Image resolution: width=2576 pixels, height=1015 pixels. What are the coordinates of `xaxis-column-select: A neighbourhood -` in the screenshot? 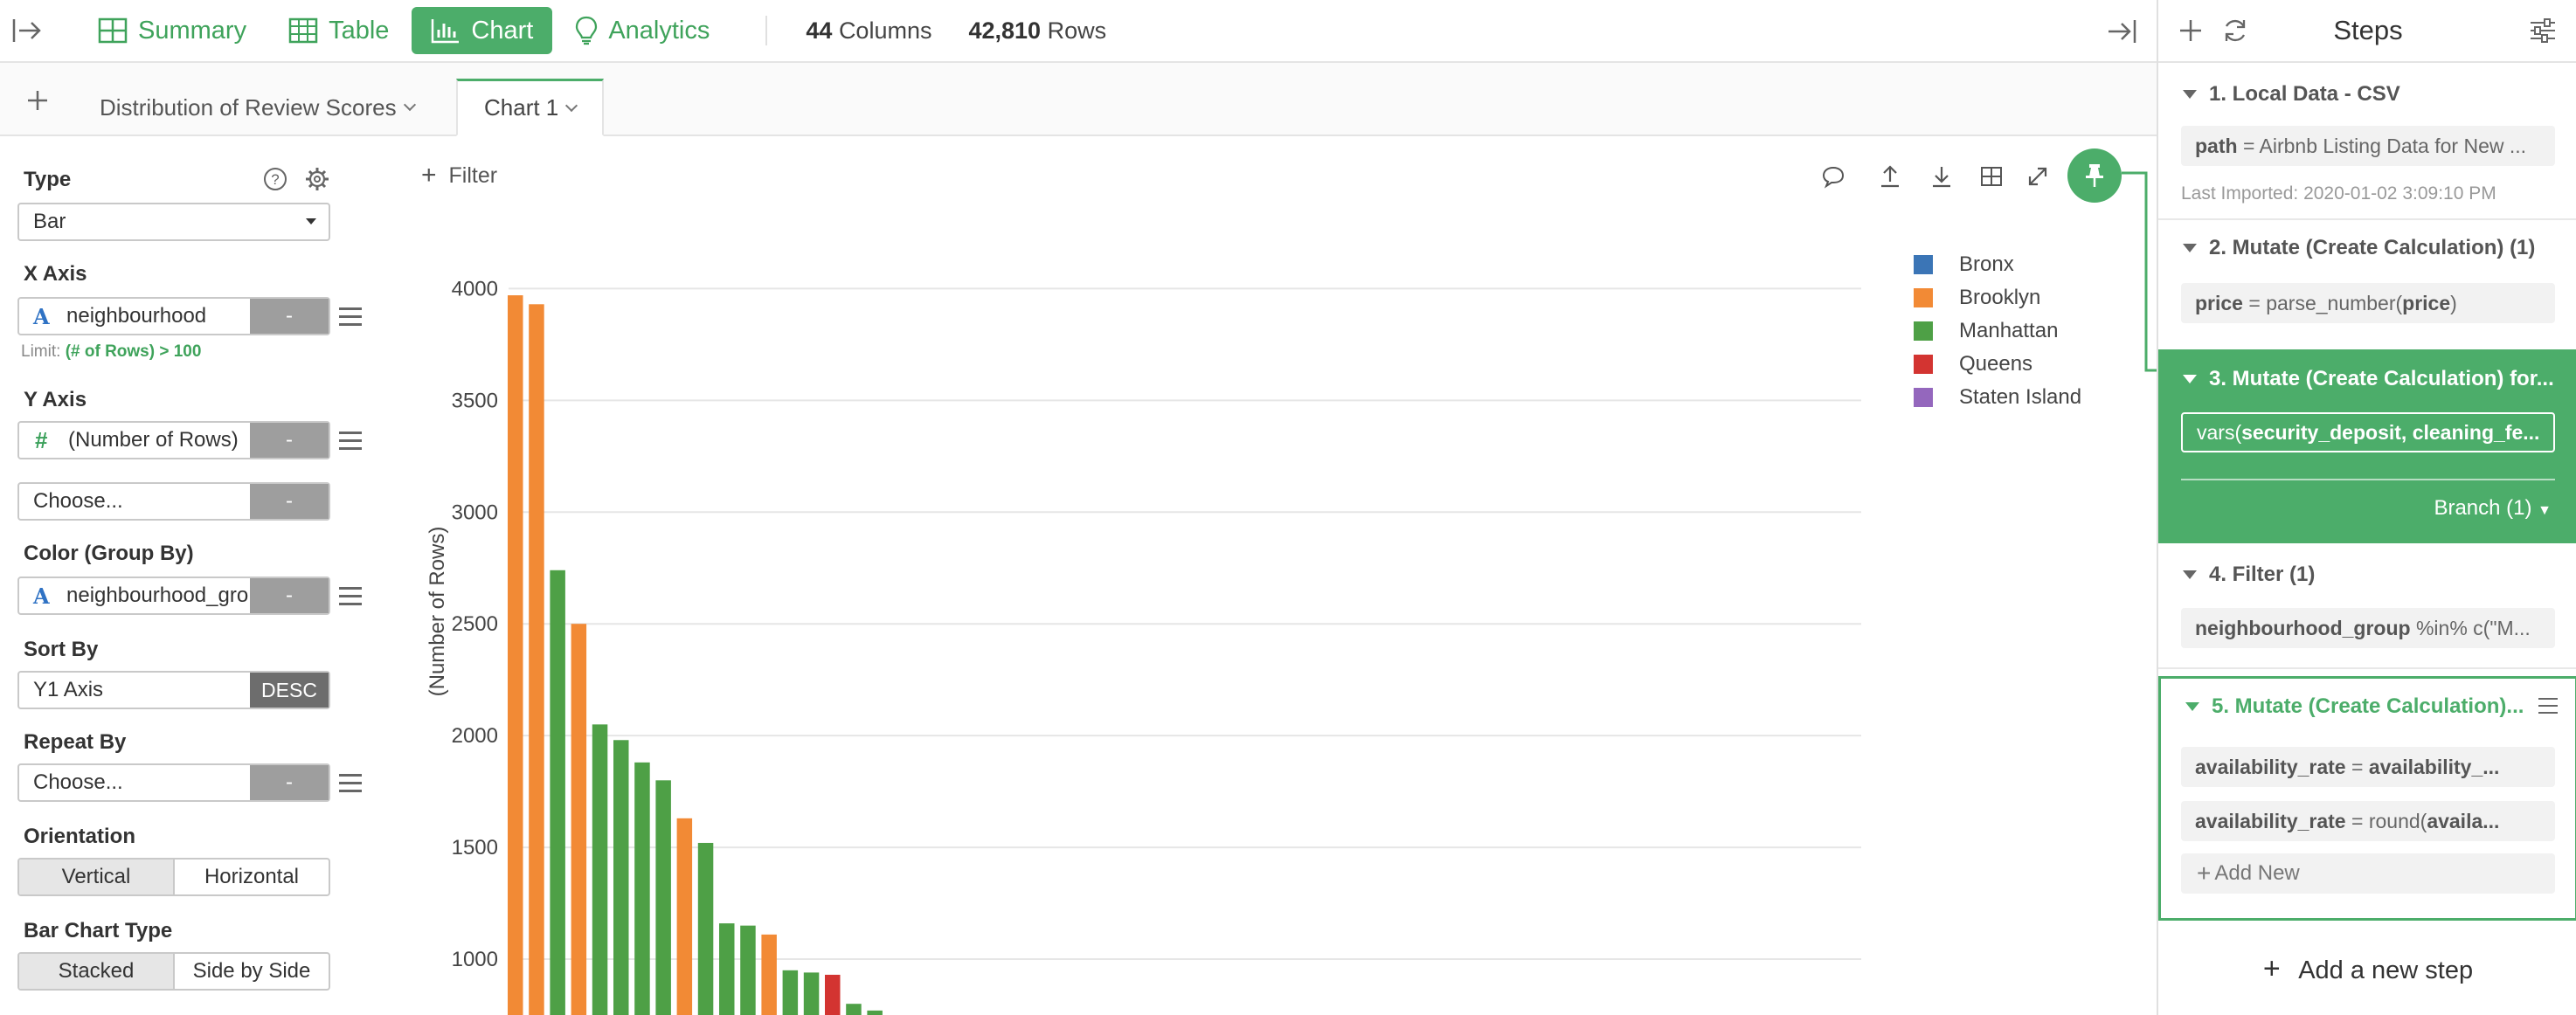 It's located at (173, 316).